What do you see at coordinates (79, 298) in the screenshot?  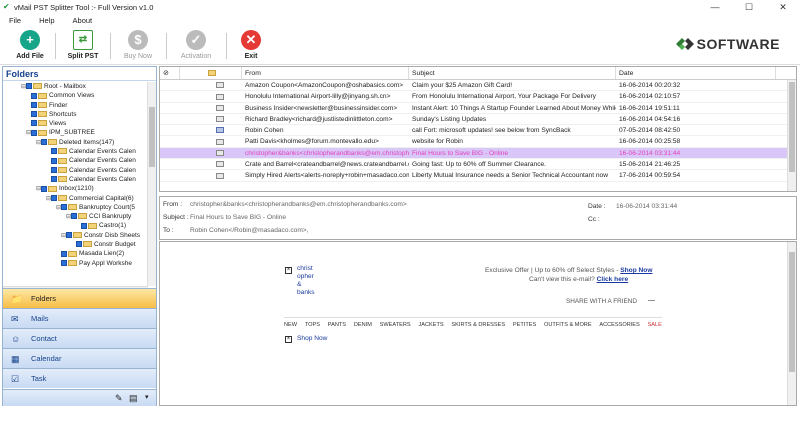 I see `nav-folders: 📁 Folders` at bounding box center [79, 298].